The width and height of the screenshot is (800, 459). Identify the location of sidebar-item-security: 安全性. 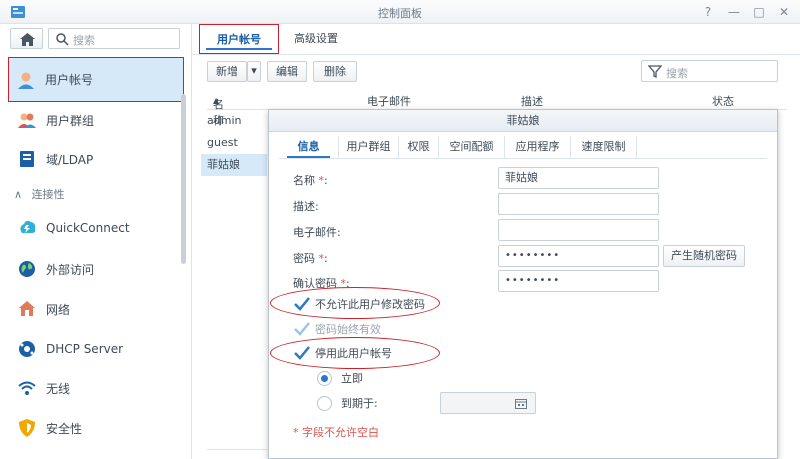
(95, 428).